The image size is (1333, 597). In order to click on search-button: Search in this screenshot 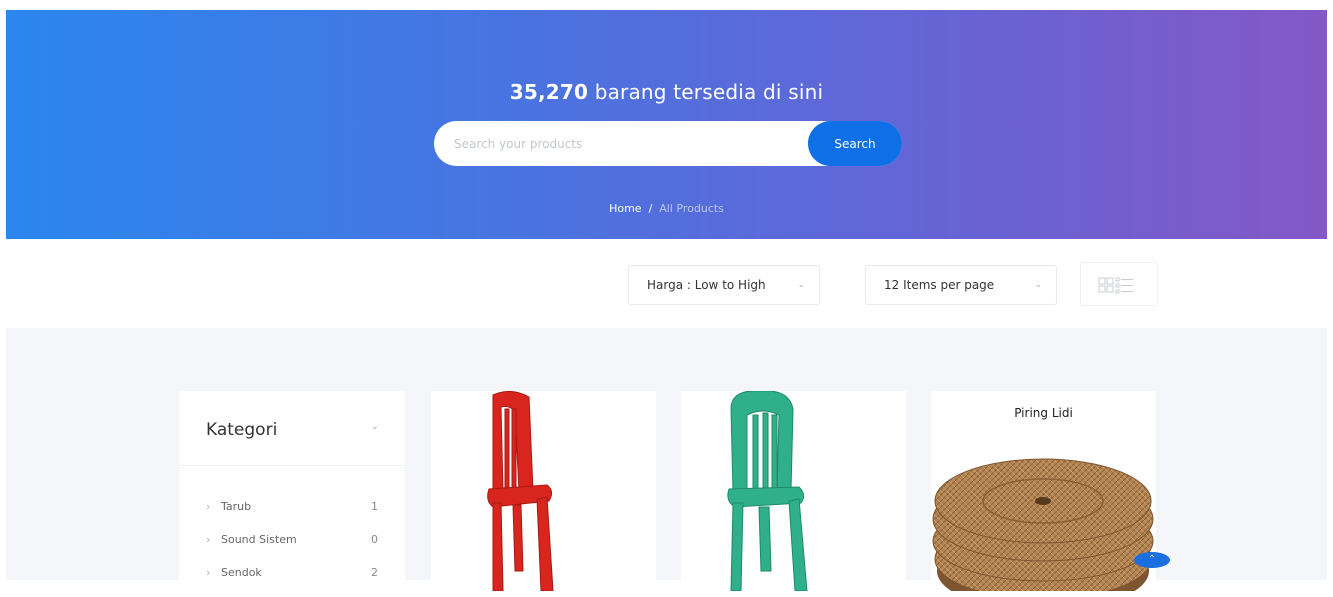, I will do `click(855, 143)`.